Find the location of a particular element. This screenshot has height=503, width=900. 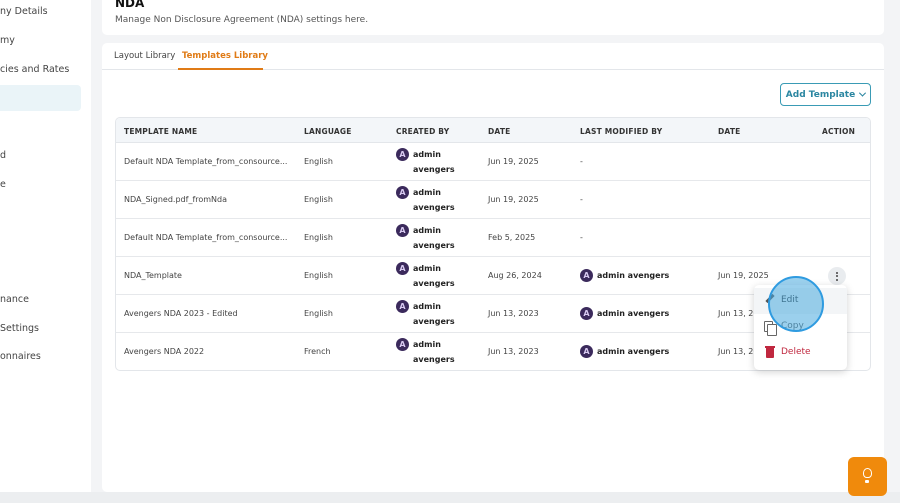

created-date: Feb 5, 2025 is located at coordinates (512, 237).